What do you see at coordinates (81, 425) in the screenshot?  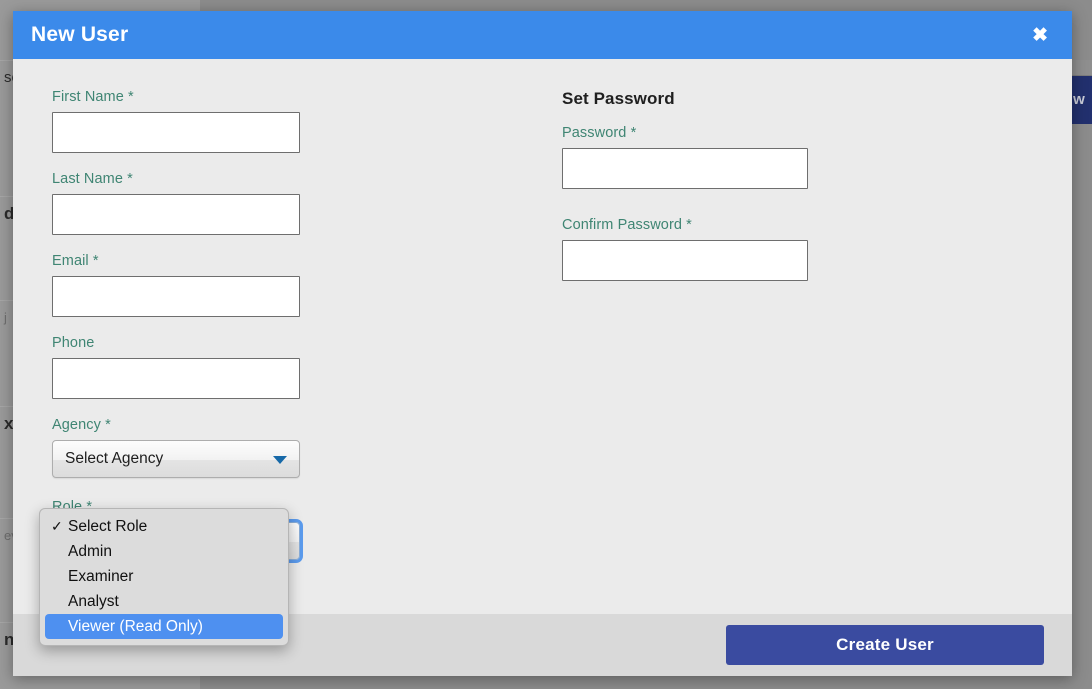 I see `agency-label: Agency *` at bounding box center [81, 425].